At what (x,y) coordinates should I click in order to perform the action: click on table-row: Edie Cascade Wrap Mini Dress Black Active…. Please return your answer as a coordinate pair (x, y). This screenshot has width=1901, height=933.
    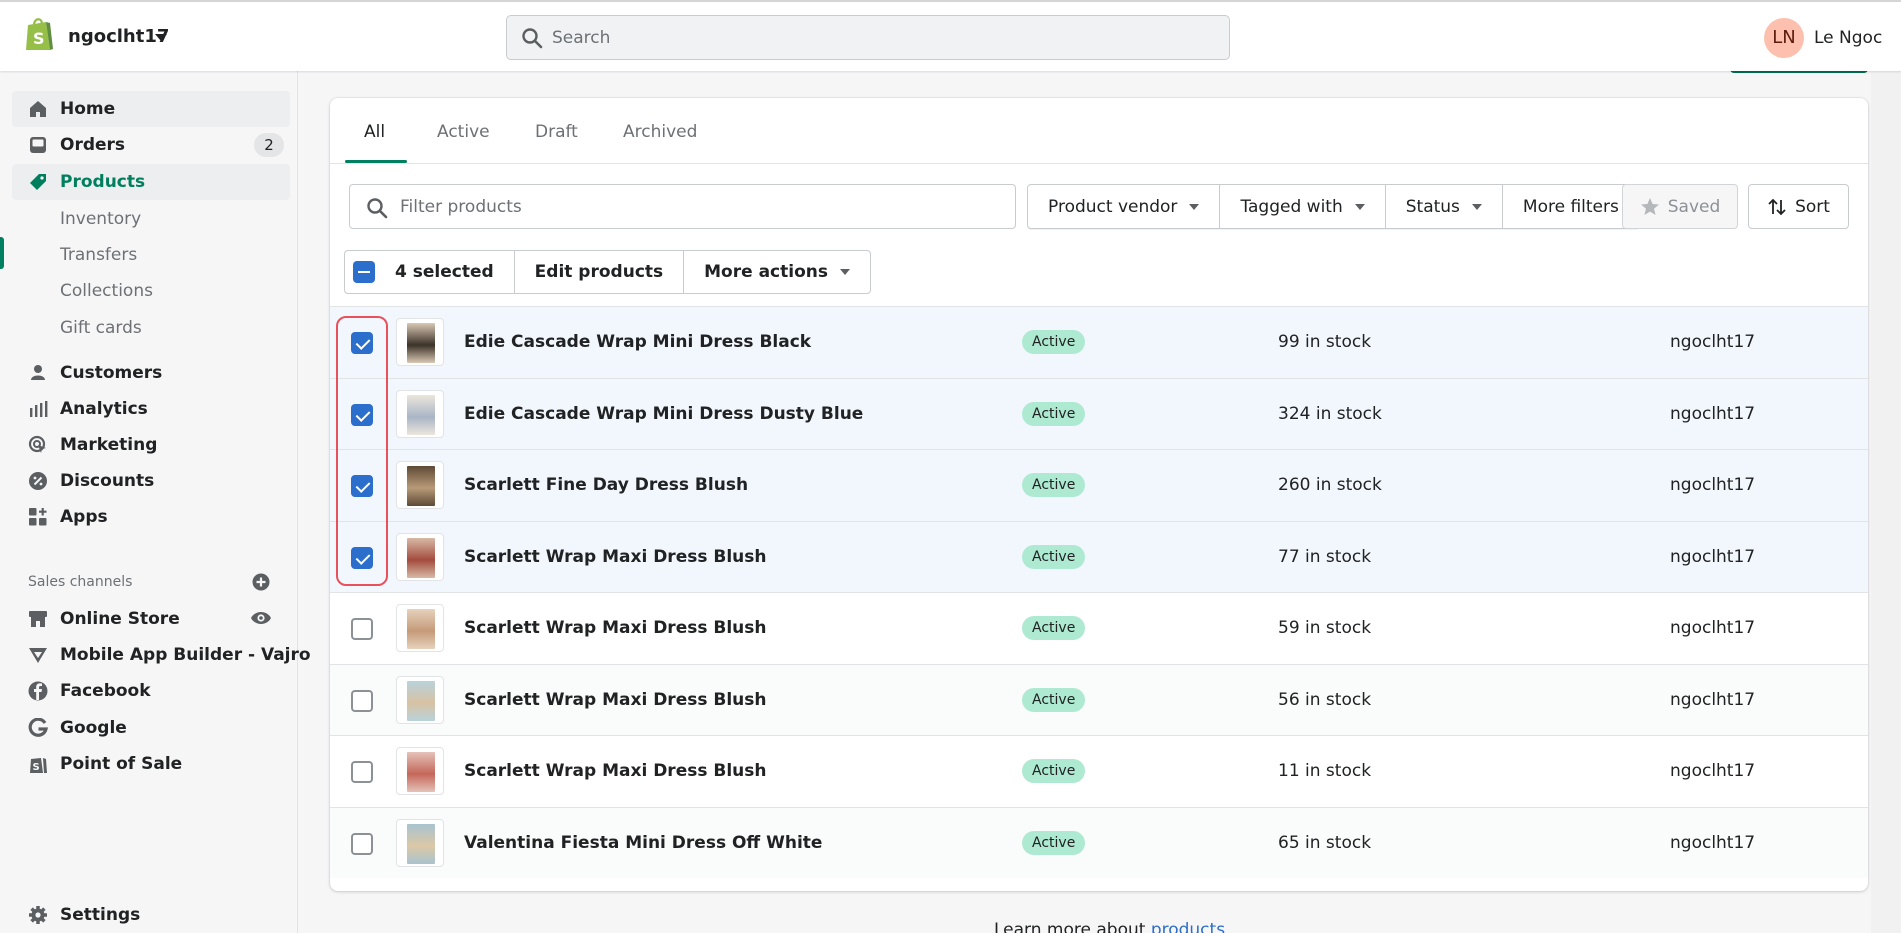
    Looking at the image, I should click on (1099, 342).